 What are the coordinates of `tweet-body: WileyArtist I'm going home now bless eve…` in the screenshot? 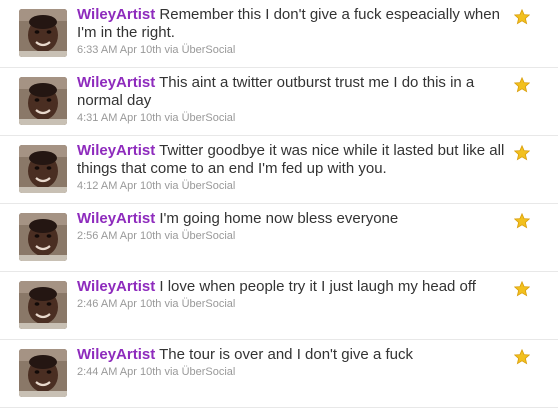 It's located at (292, 219).